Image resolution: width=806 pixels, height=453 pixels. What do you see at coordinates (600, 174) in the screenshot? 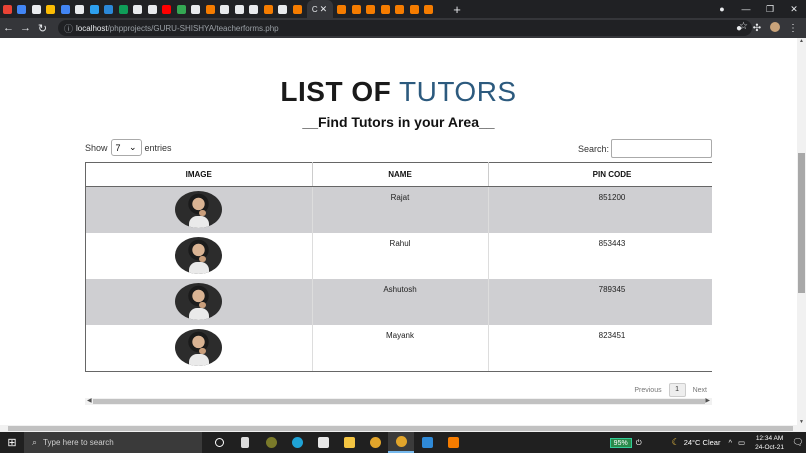
I see `column-header-pin-code: PIN CODE` at bounding box center [600, 174].